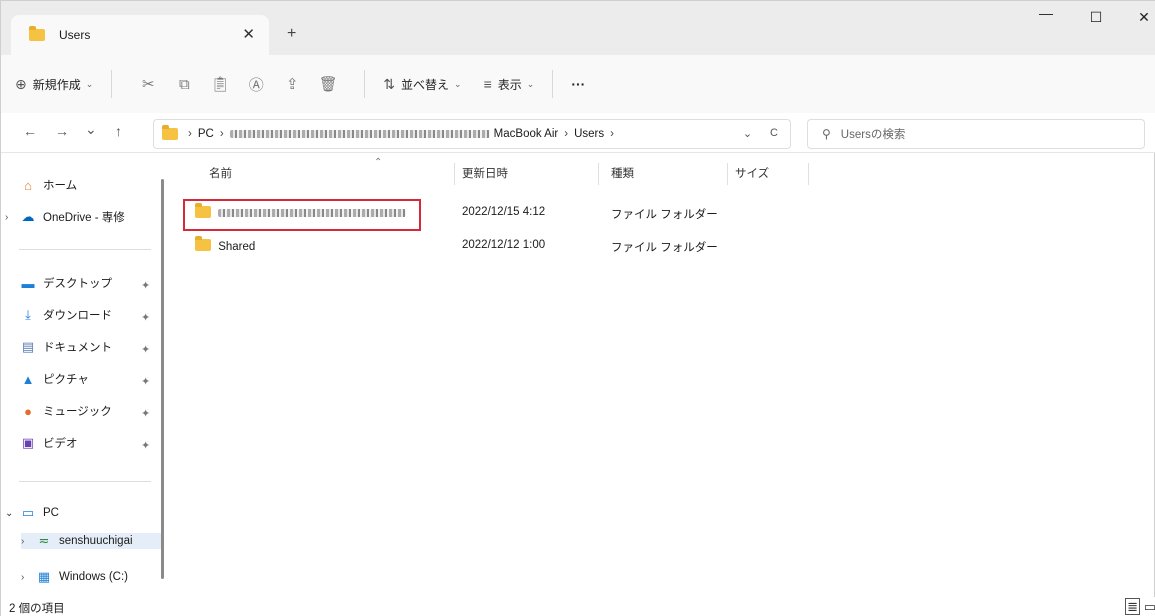 This screenshot has height=616, width=1155. Describe the element at coordinates (292, 84) in the screenshot. I see `share-icon: ⇪` at that location.